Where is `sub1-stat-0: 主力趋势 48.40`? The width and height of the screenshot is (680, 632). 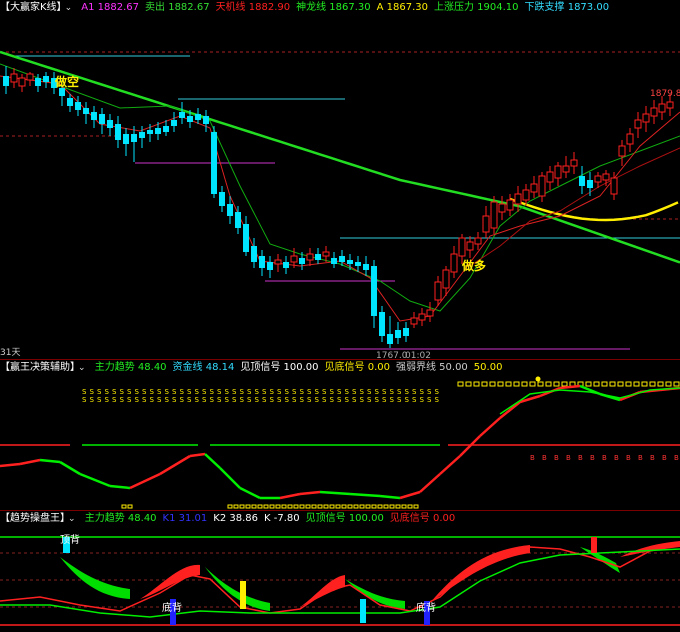 sub1-stat-0: 主力趋势 48.40 is located at coordinates (130, 367).